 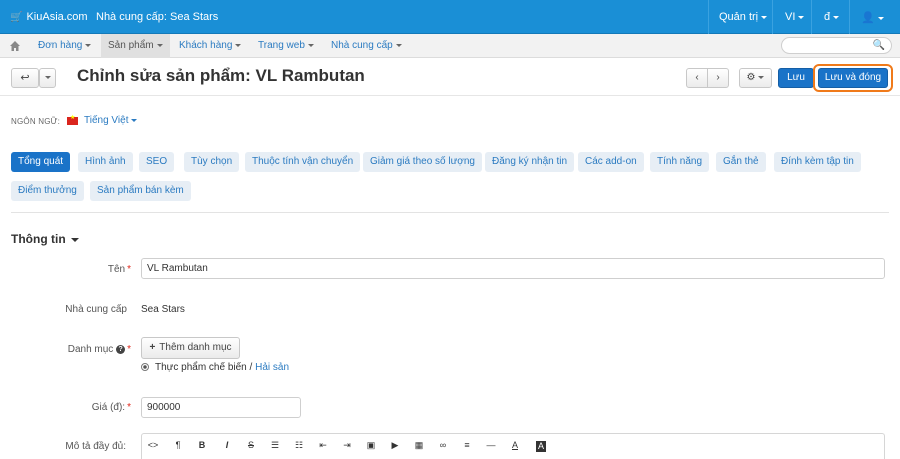 I want to click on admin-menu: Quản trị, so click(x=743, y=17).